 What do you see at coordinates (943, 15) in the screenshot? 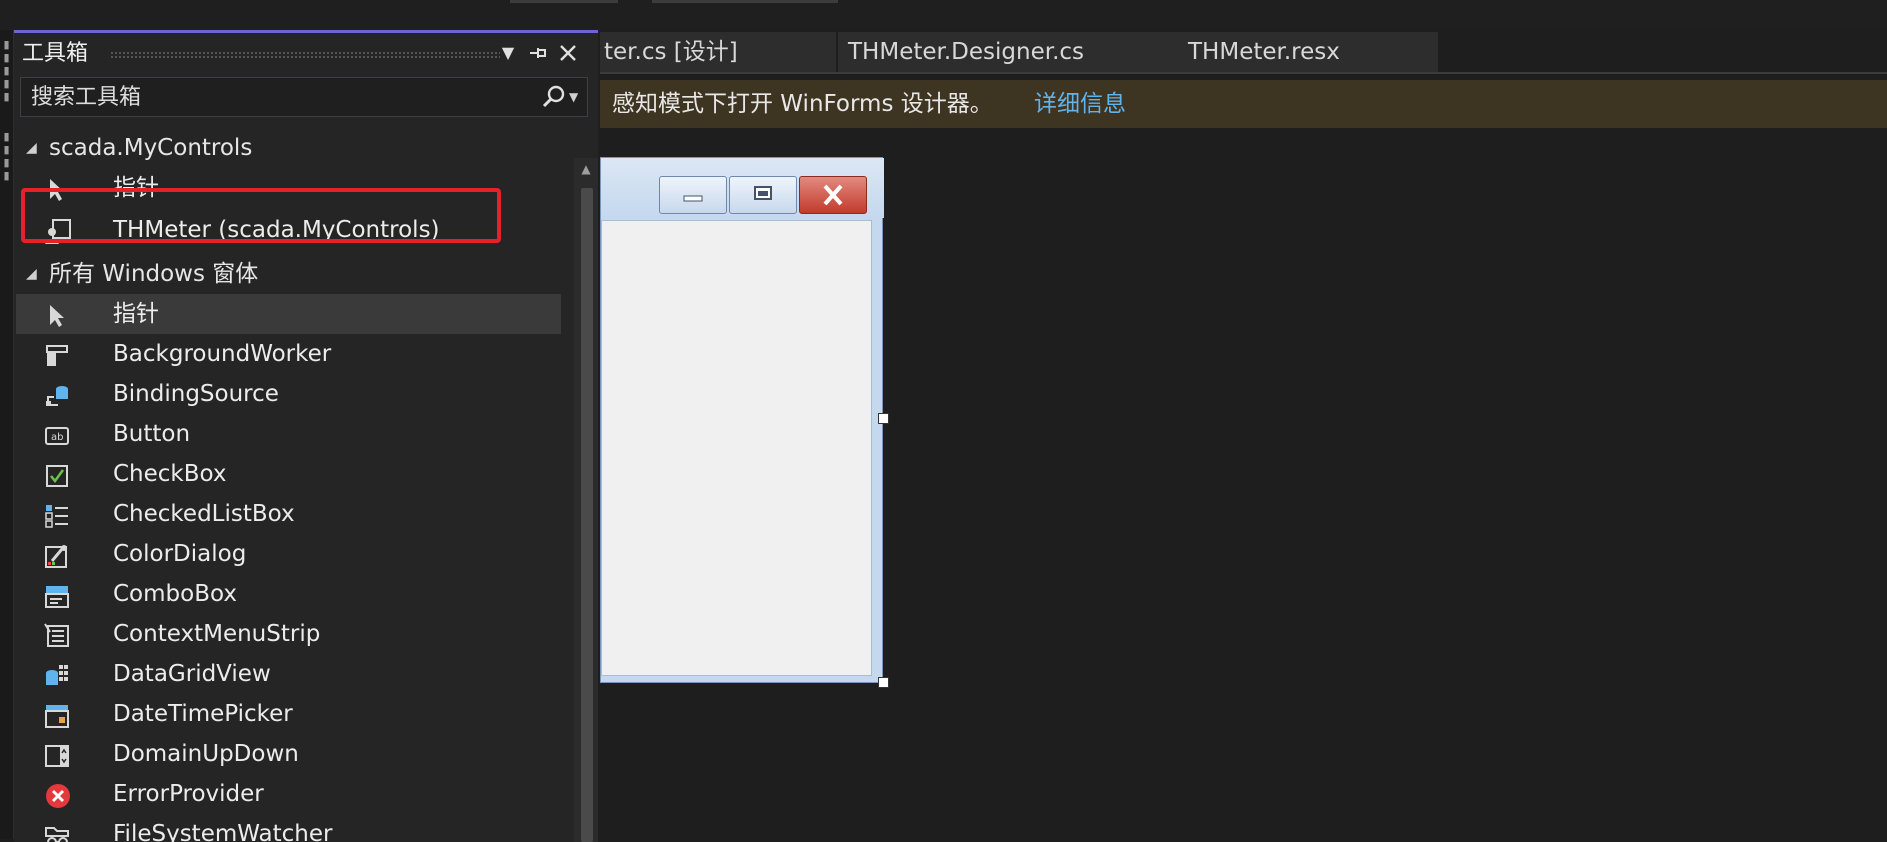
I see `top-strip` at bounding box center [943, 15].